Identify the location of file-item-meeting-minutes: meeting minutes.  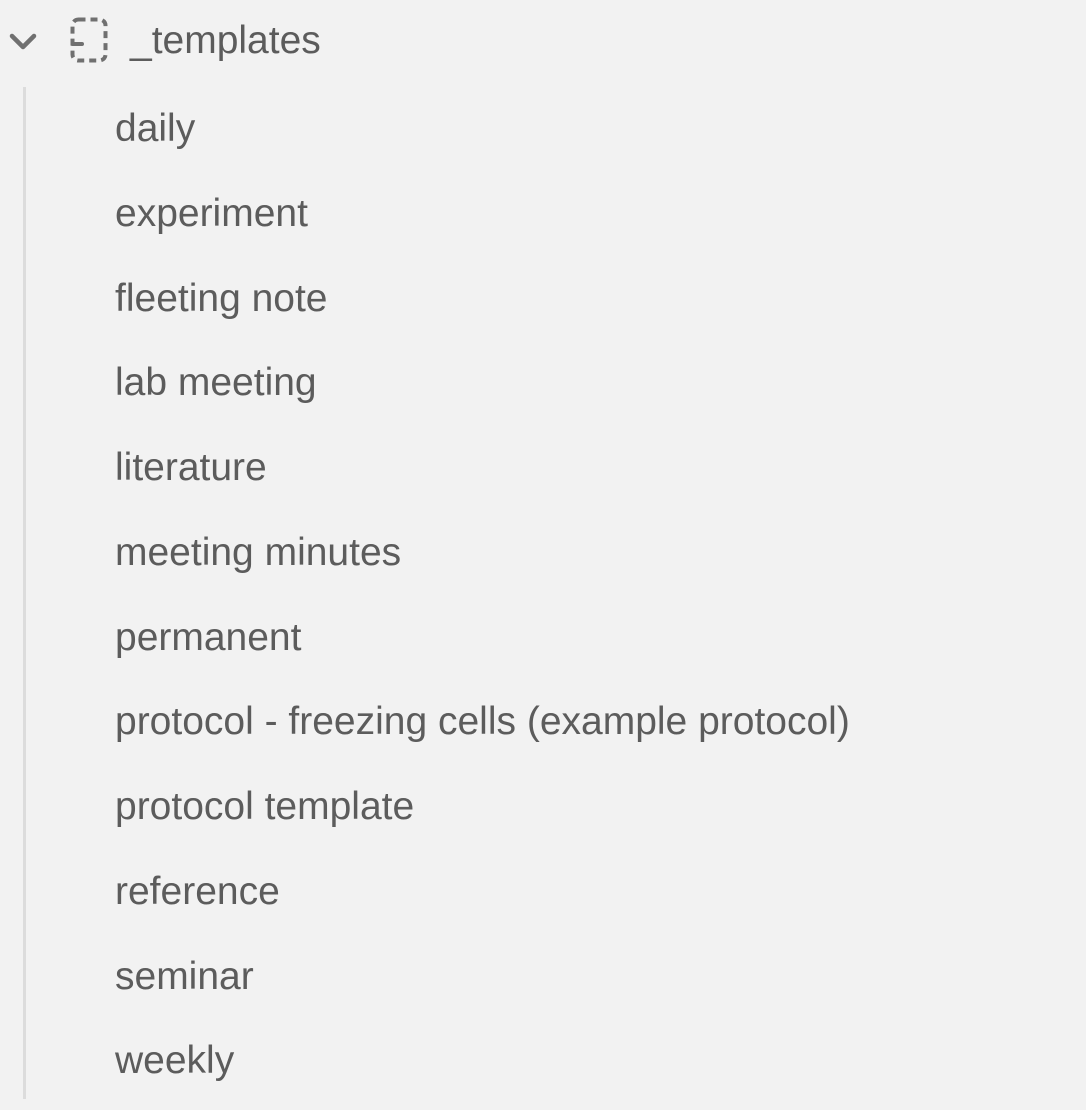
(543, 553).